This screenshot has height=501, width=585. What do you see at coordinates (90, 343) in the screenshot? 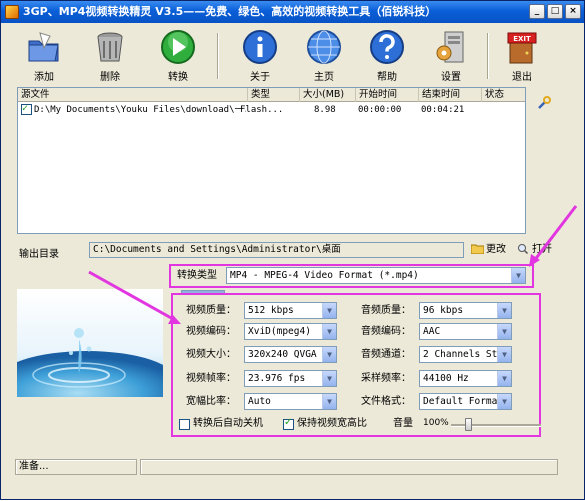
I see `preview-image` at bounding box center [90, 343].